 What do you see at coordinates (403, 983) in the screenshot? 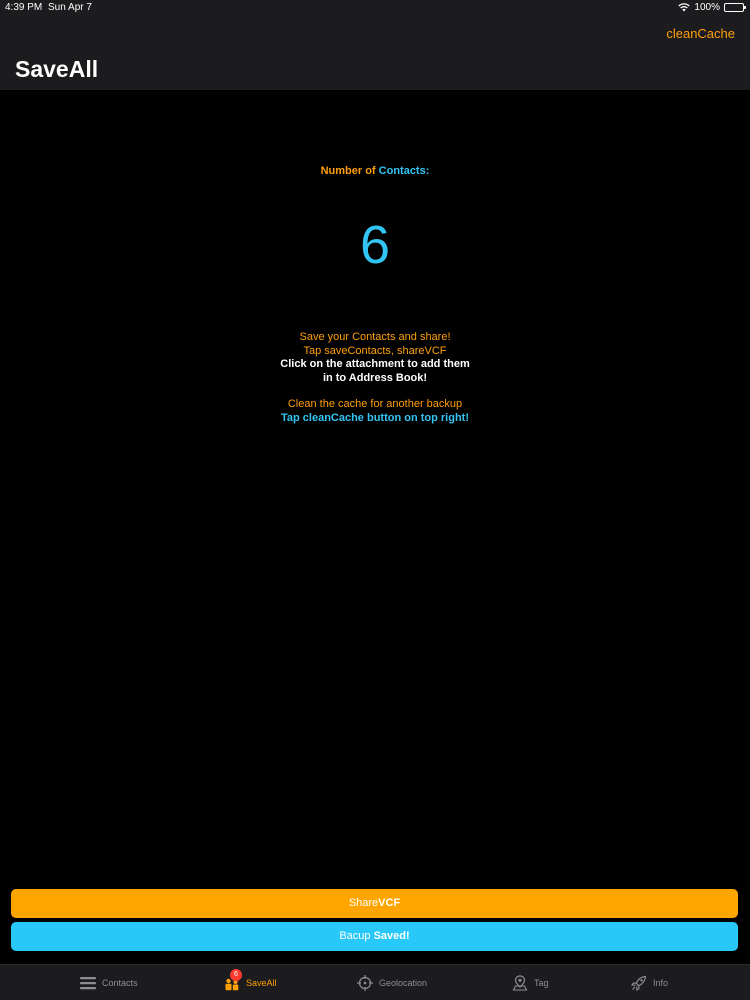
I see `tab-label: Geolocation` at bounding box center [403, 983].